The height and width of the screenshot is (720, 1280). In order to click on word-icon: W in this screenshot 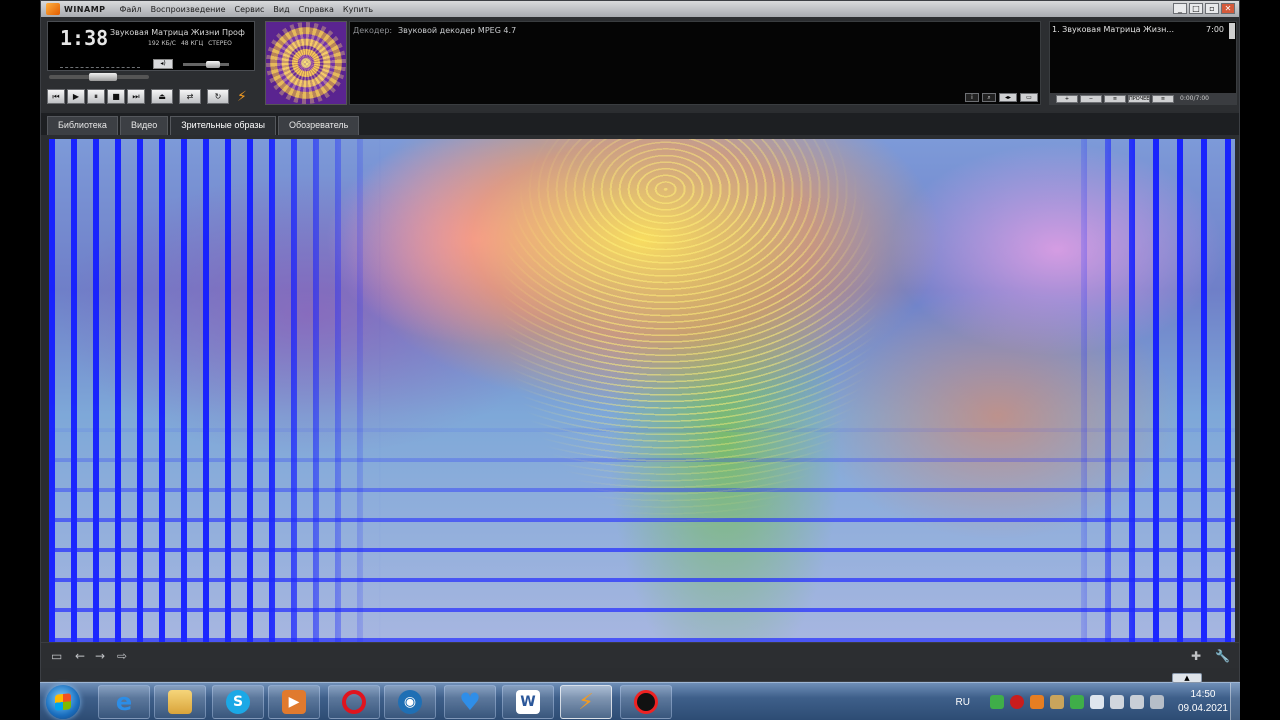, I will do `click(528, 702)`.